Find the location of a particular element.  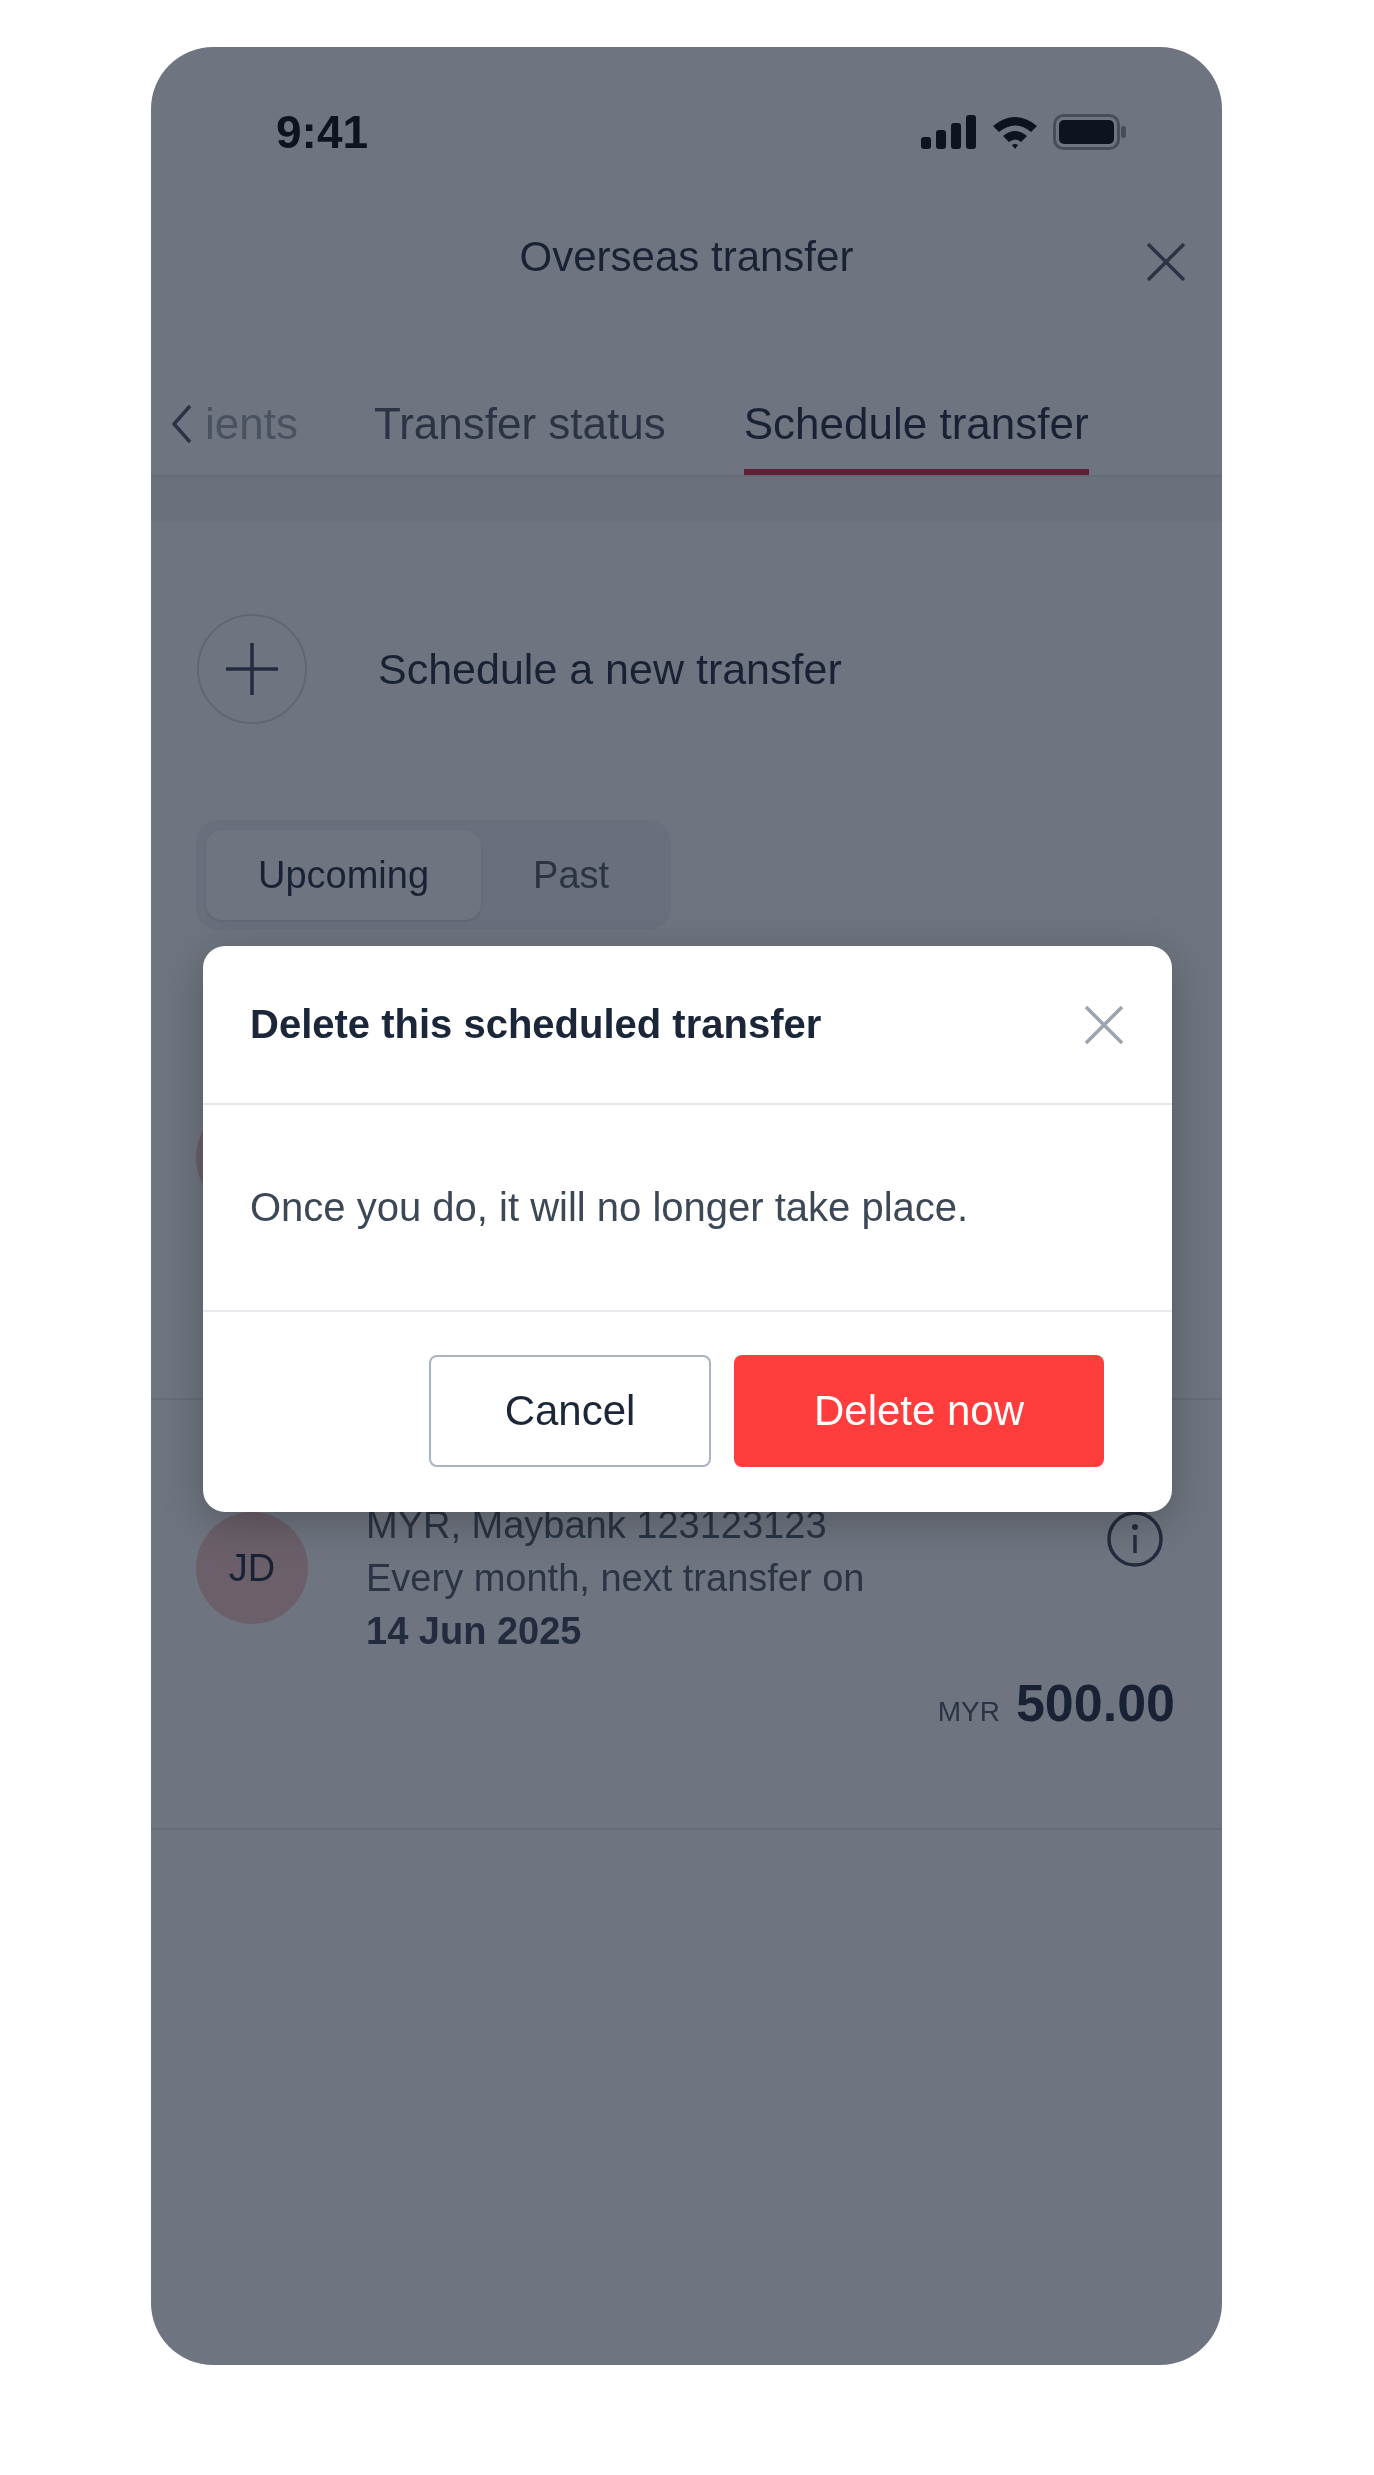

cancel-button: Cancel is located at coordinates (570, 1411).